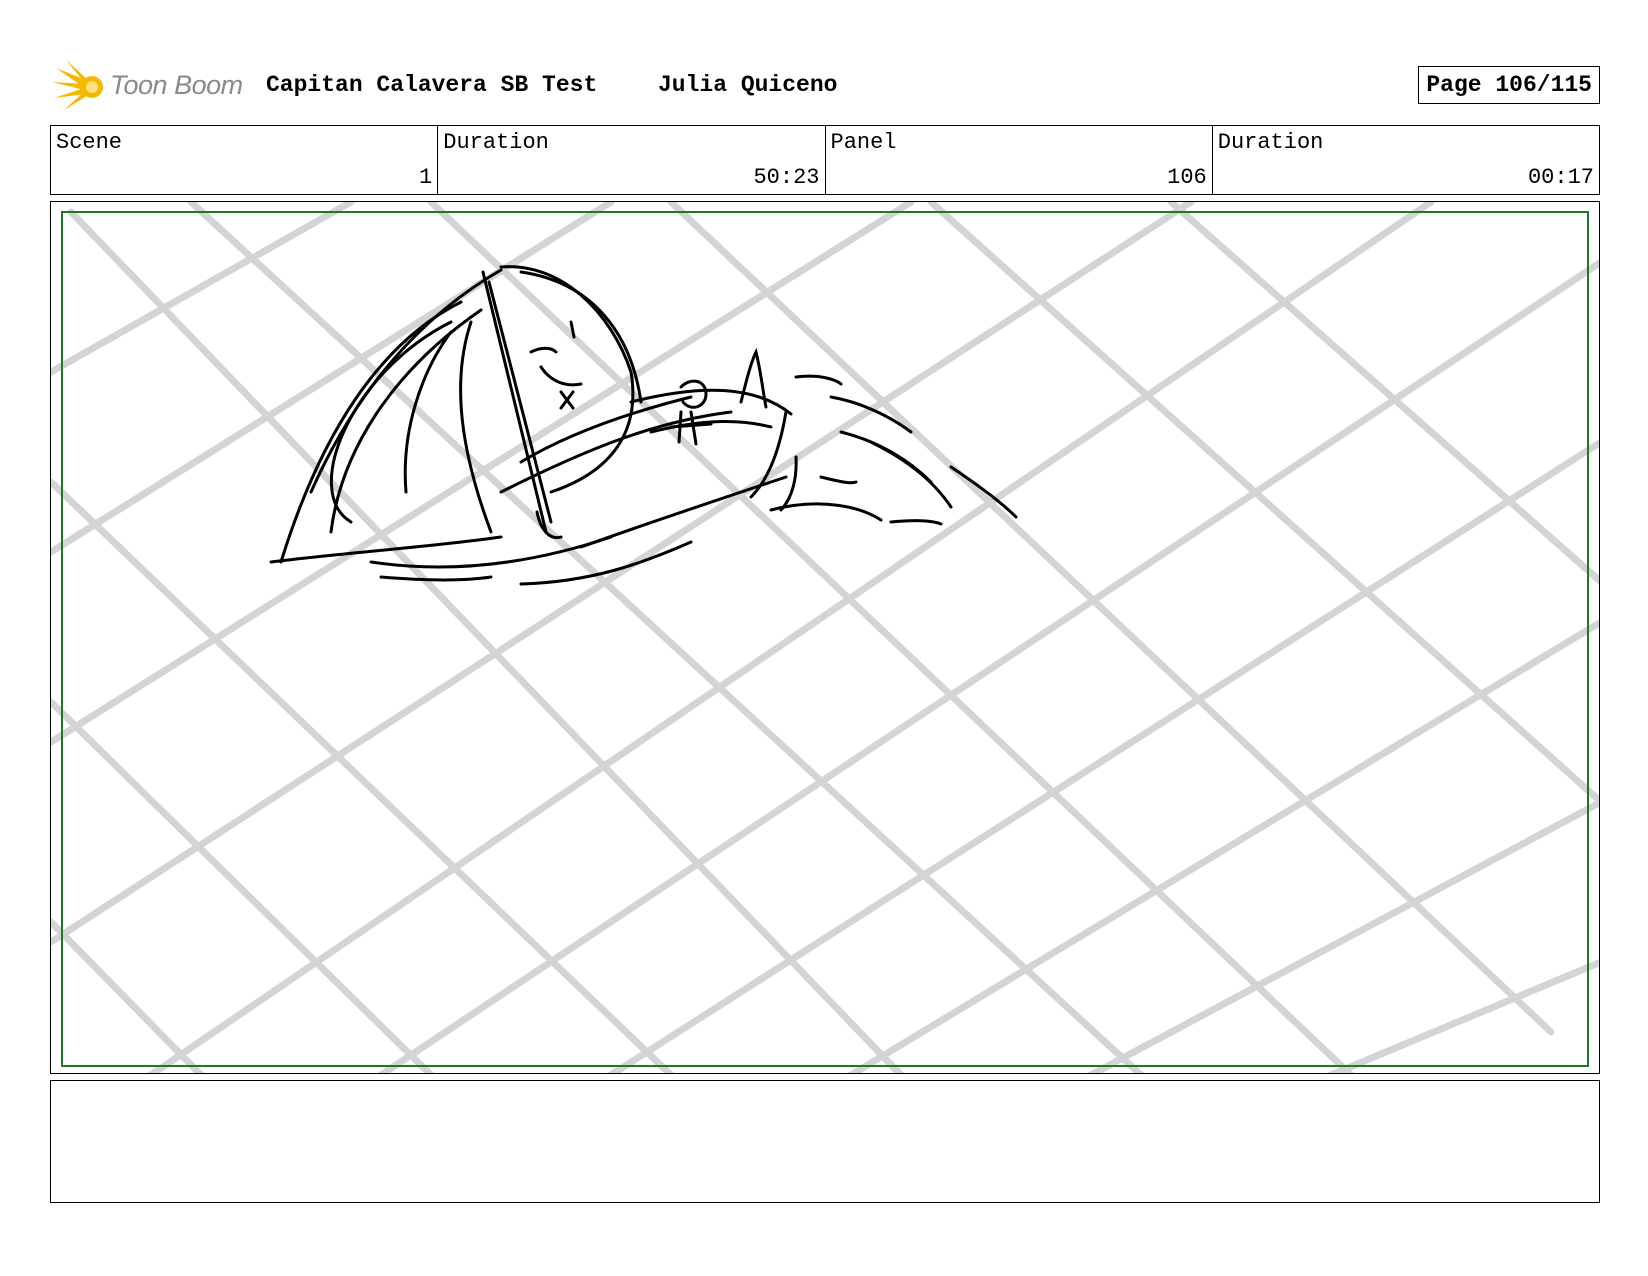  What do you see at coordinates (632, 160) in the screenshot?
I see `scene-duration-cell: Duration 50:23` at bounding box center [632, 160].